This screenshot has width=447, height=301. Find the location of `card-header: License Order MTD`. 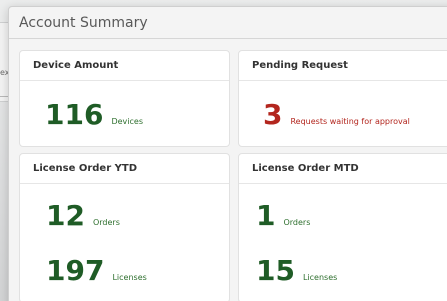

card-header: License Order MTD is located at coordinates (343, 169).